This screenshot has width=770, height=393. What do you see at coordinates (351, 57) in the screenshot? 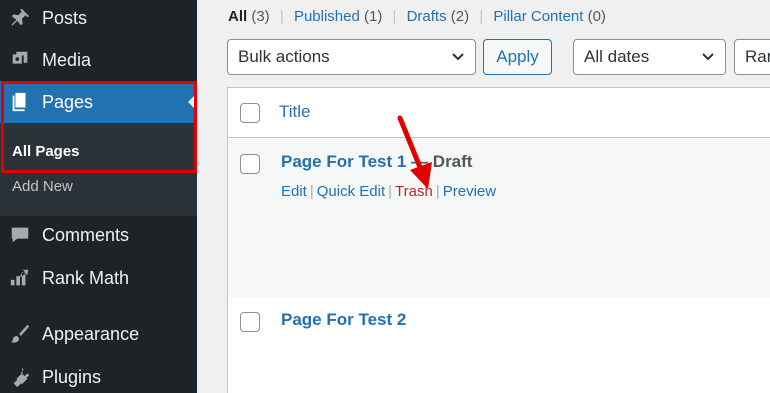
I see `bulk-actions-select: Bulk actions` at bounding box center [351, 57].